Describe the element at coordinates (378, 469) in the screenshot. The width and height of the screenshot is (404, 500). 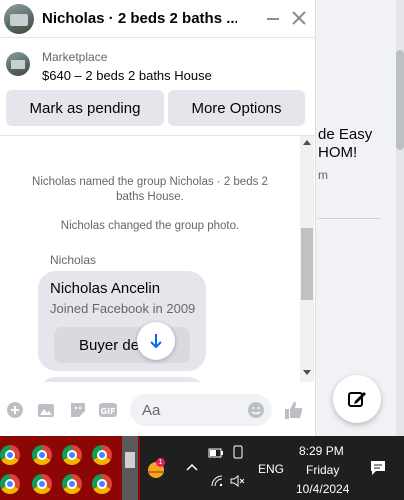
I see `notifications-icon` at that location.